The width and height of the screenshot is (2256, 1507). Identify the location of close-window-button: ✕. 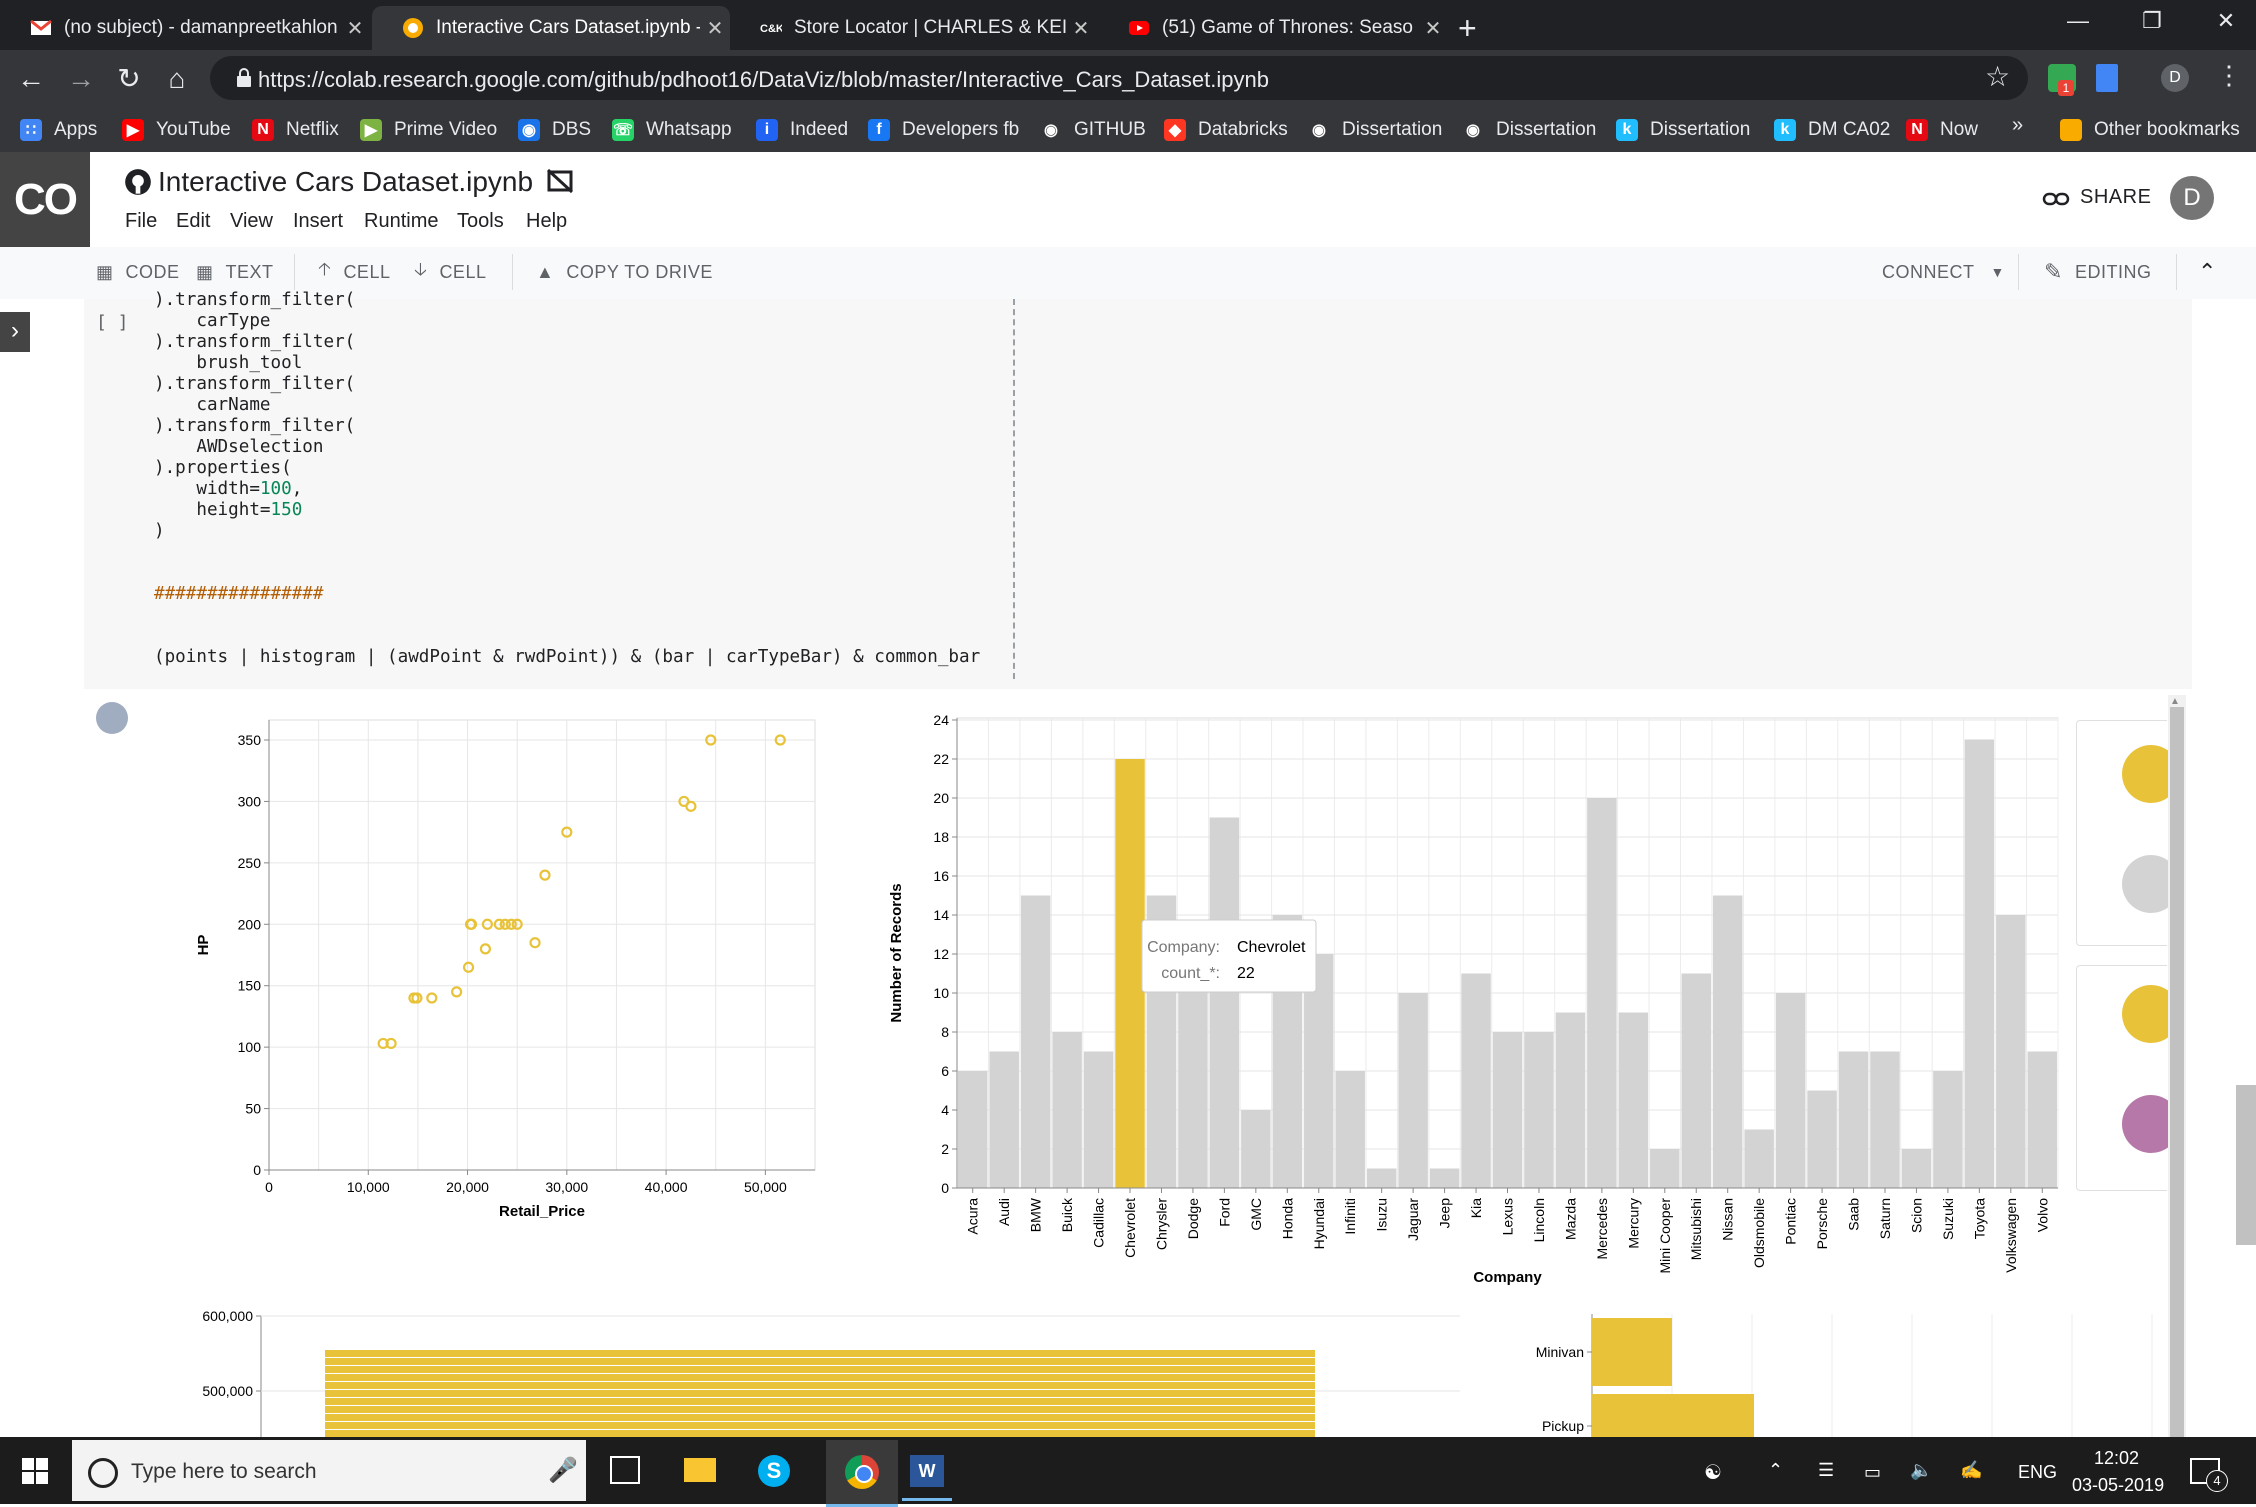
(2226, 23).